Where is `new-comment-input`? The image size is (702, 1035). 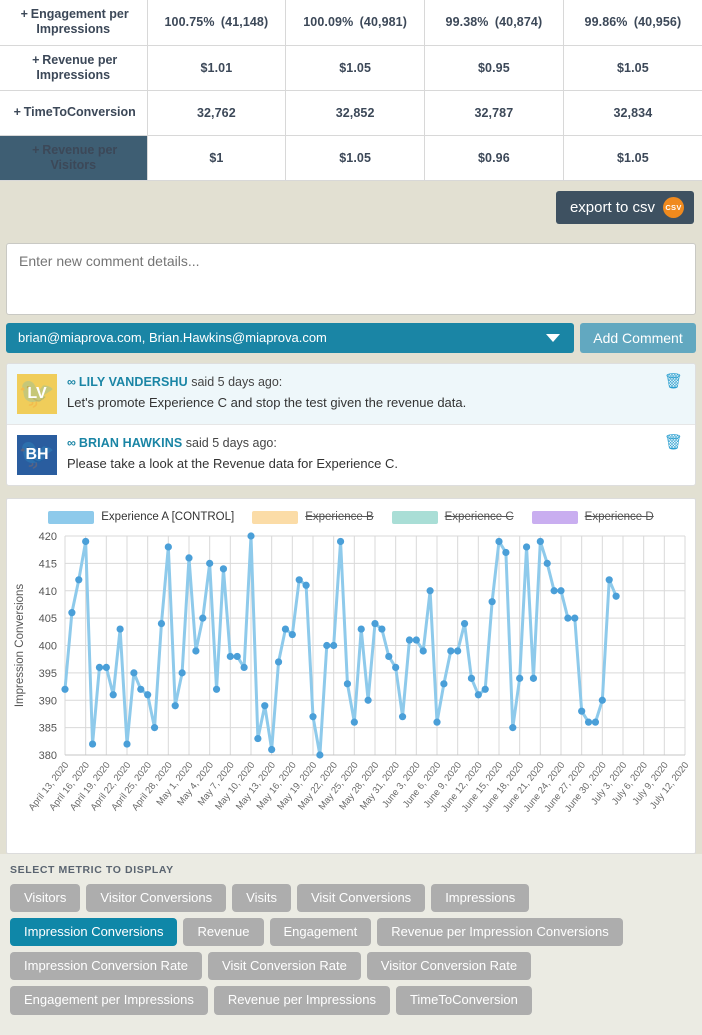
new-comment-input is located at coordinates (351, 278).